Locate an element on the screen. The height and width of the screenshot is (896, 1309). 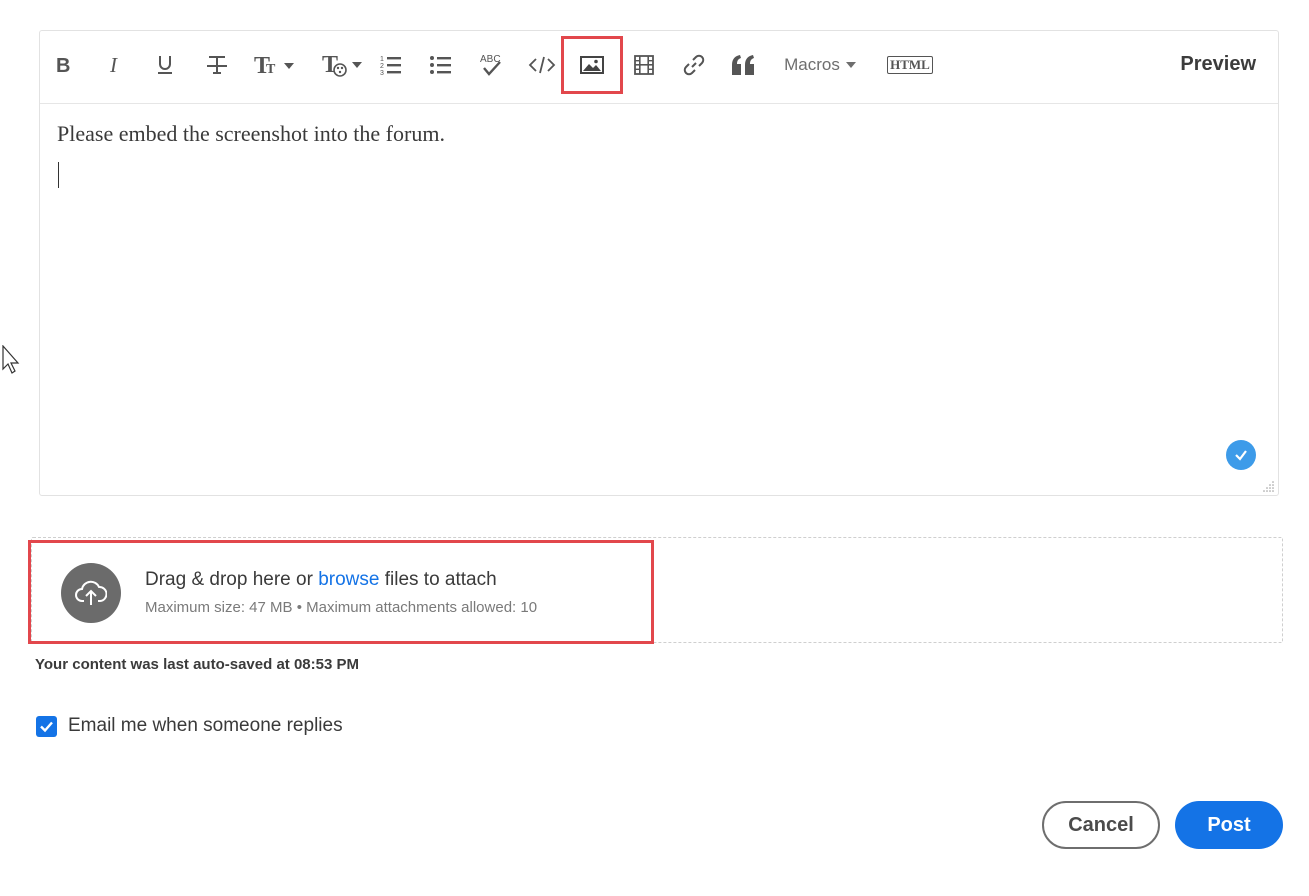
quote-button is located at coordinates (743, 65).